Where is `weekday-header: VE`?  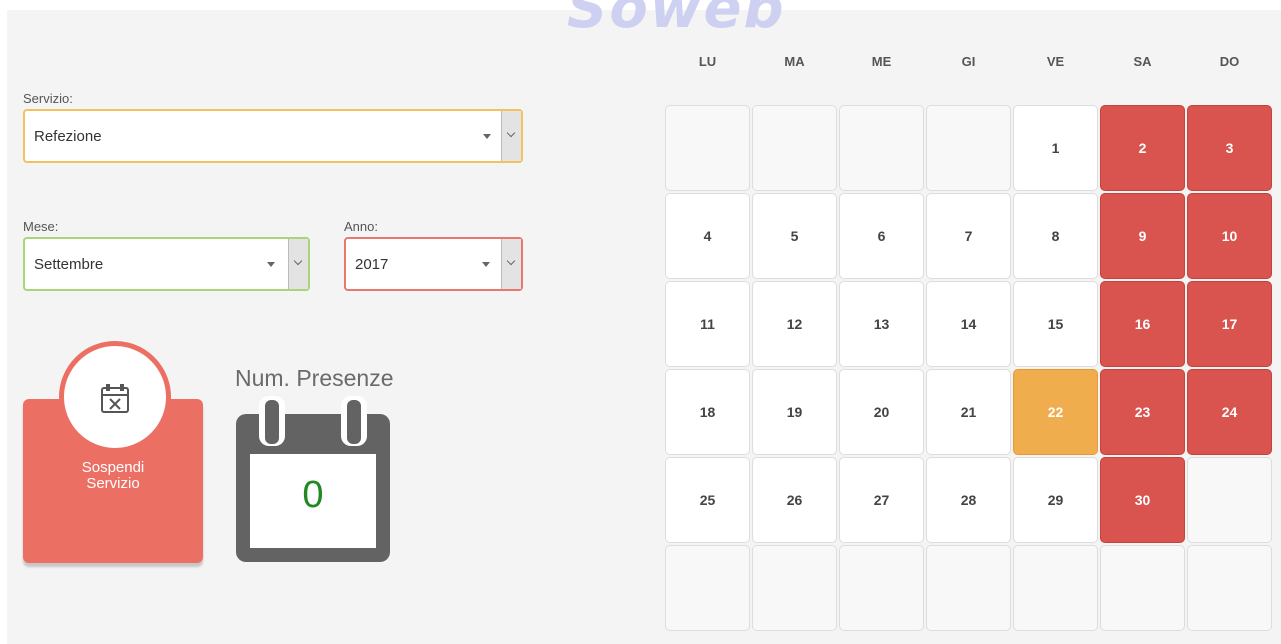 weekday-header: VE is located at coordinates (1055, 61).